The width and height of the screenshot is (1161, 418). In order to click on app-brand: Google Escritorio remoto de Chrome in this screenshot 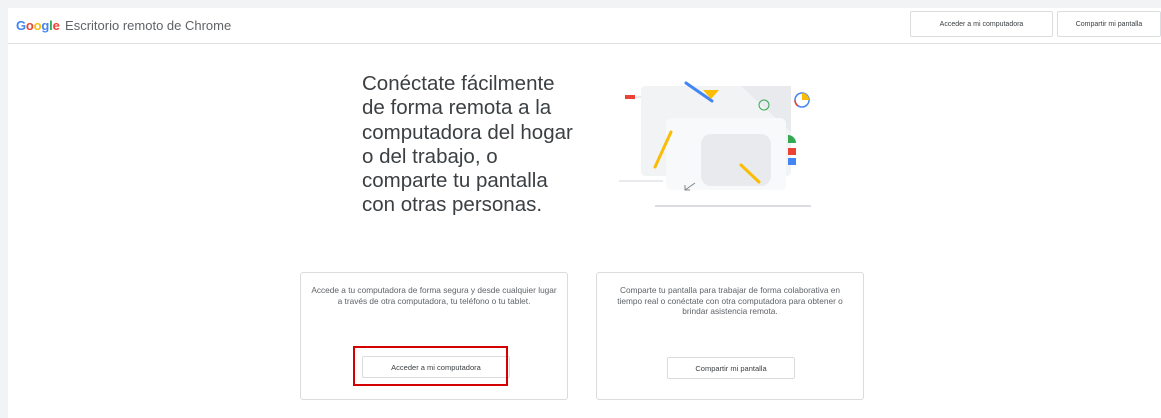, I will do `click(123, 25)`.